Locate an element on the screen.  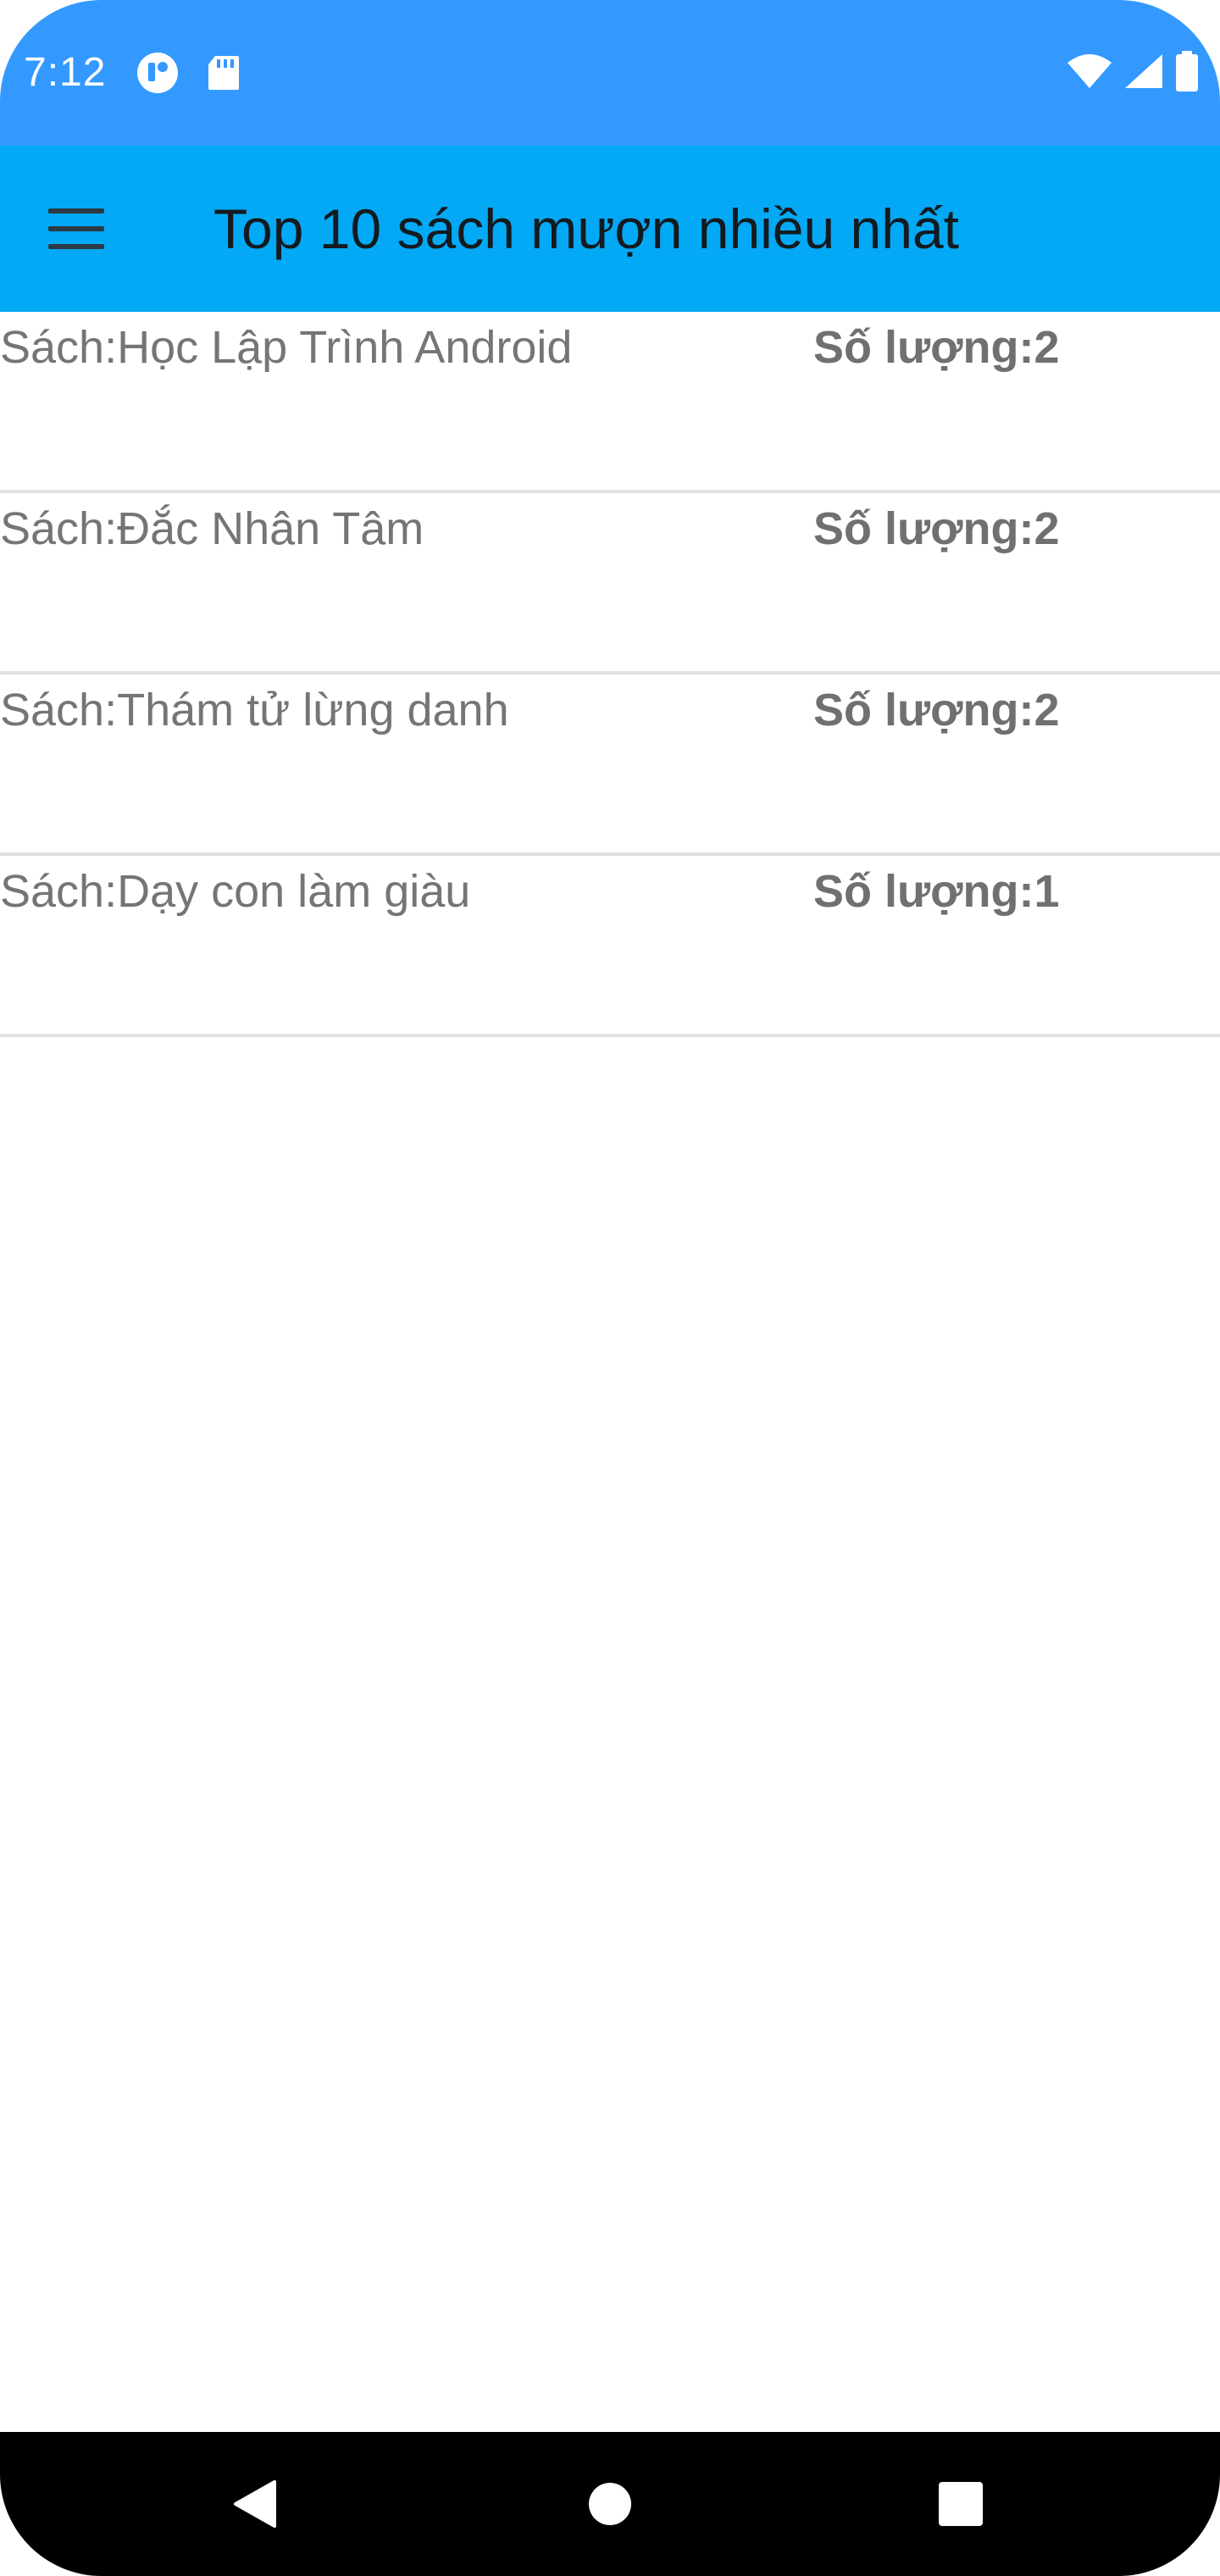
status-bar: 7:12 is located at coordinates (610, 73).